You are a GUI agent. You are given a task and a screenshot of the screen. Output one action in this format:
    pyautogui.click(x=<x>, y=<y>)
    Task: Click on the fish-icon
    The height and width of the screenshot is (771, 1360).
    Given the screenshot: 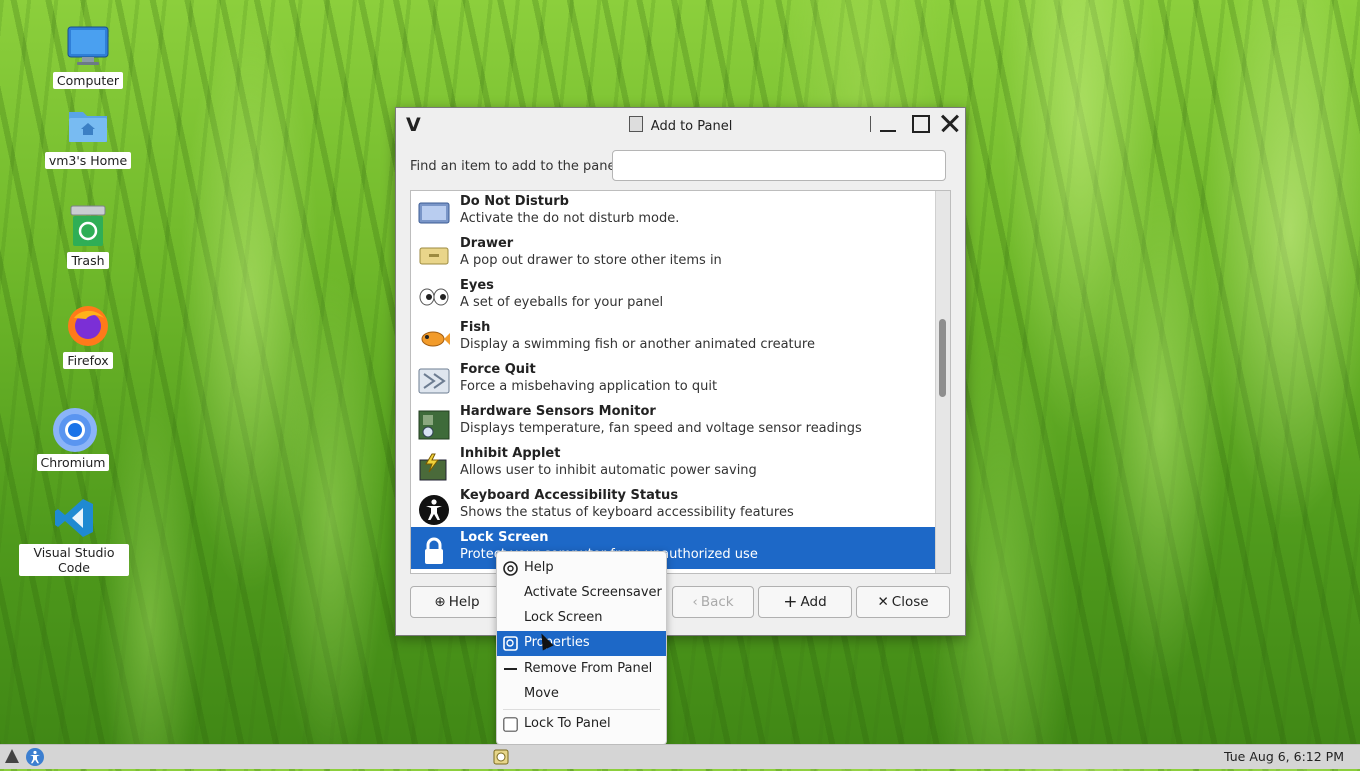 What is the action you would take?
    pyautogui.click(x=434, y=339)
    